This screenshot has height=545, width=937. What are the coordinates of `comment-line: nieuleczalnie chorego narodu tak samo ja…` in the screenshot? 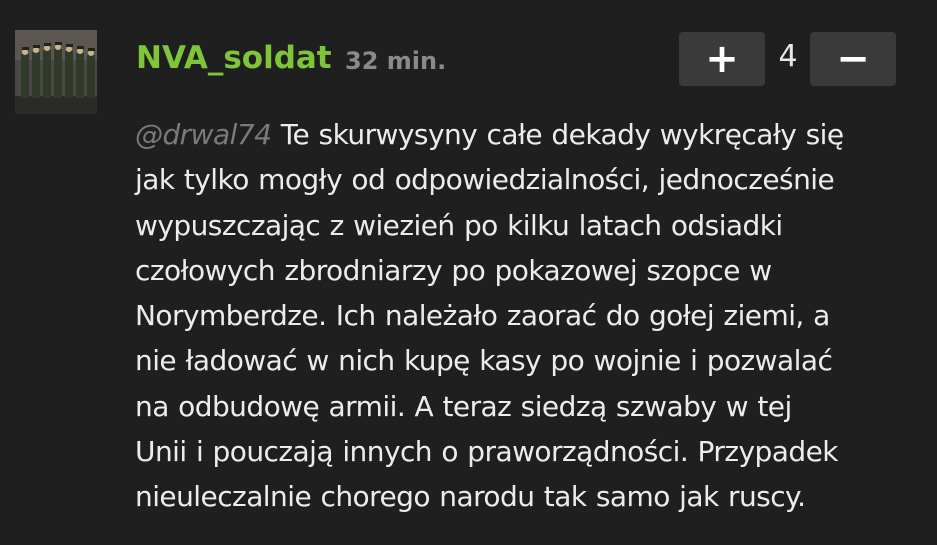 It's located at (470, 497).